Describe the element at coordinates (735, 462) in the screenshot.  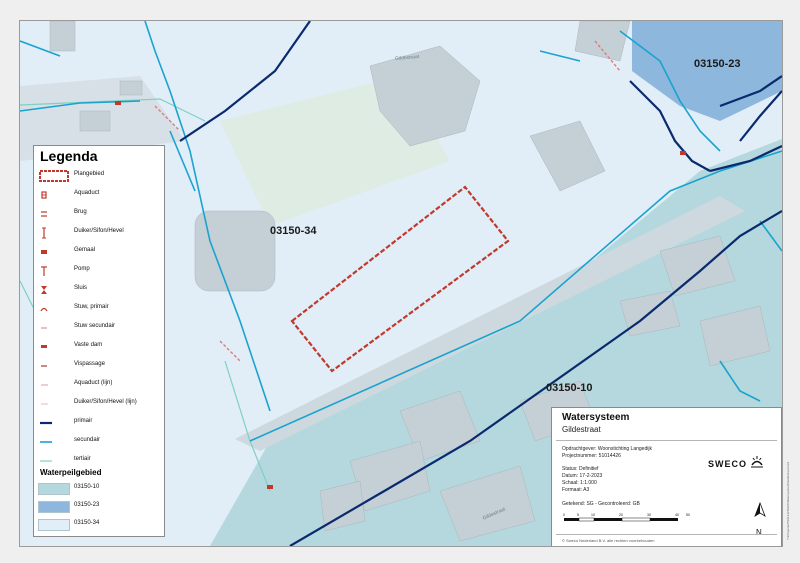
I see `sweco-logo: SWECO` at that location.